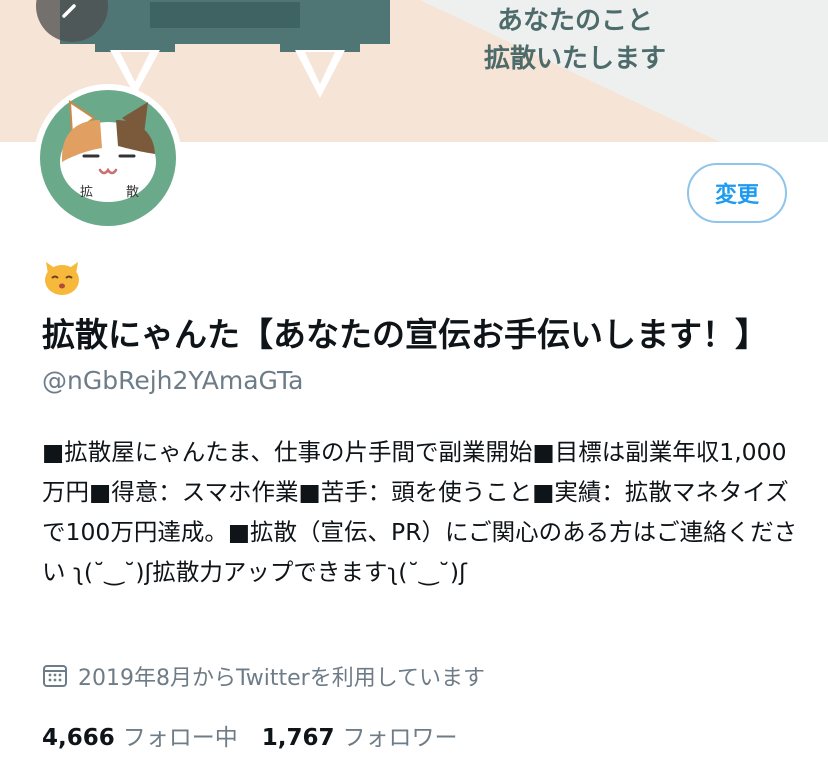 The width and height of the screenshot is (828, 774). Describe the element at coordinates (574, 21) in the screenshot. I see `banner-caption-line1: あなたのこと` at that location.